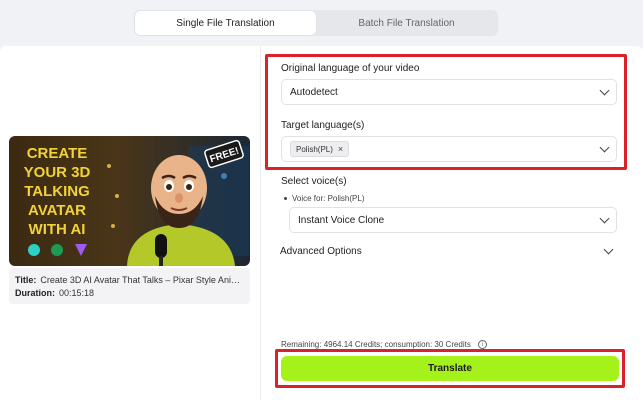 This screenshot has width=643, height=400. Describe the element at coordinates (57, 229) in the screenshot. I see `thumbnail-title-line-5: WITH AI` at that location.